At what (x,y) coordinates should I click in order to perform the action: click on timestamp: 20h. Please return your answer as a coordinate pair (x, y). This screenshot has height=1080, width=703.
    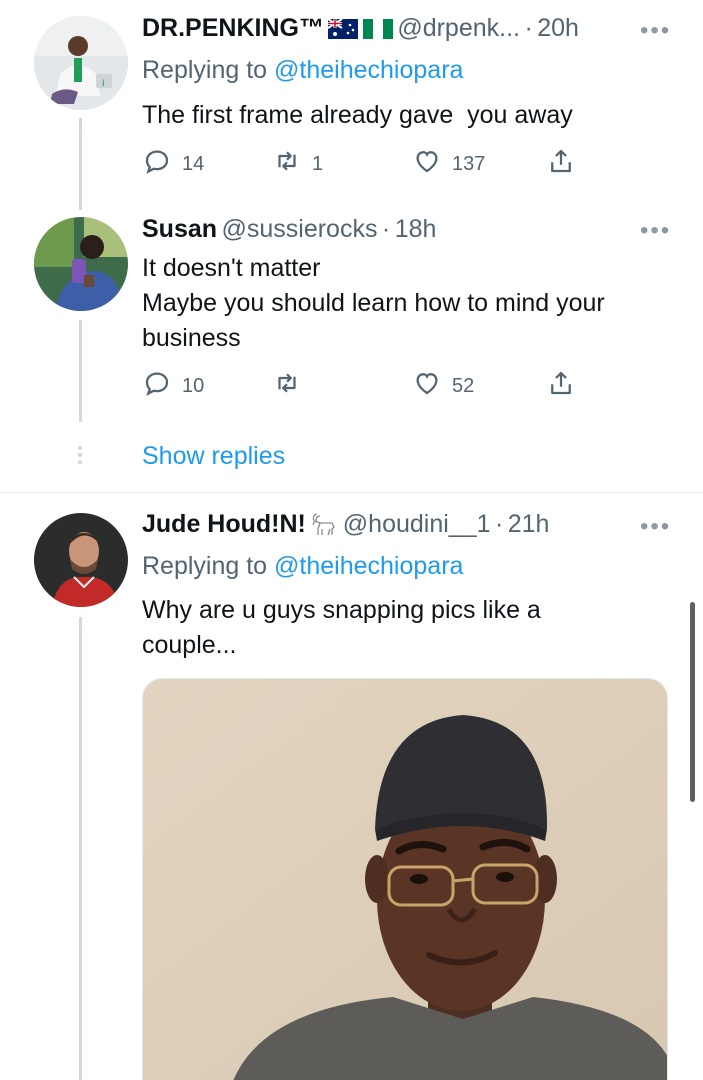
    Looking at the image, I should click on (558, 28).